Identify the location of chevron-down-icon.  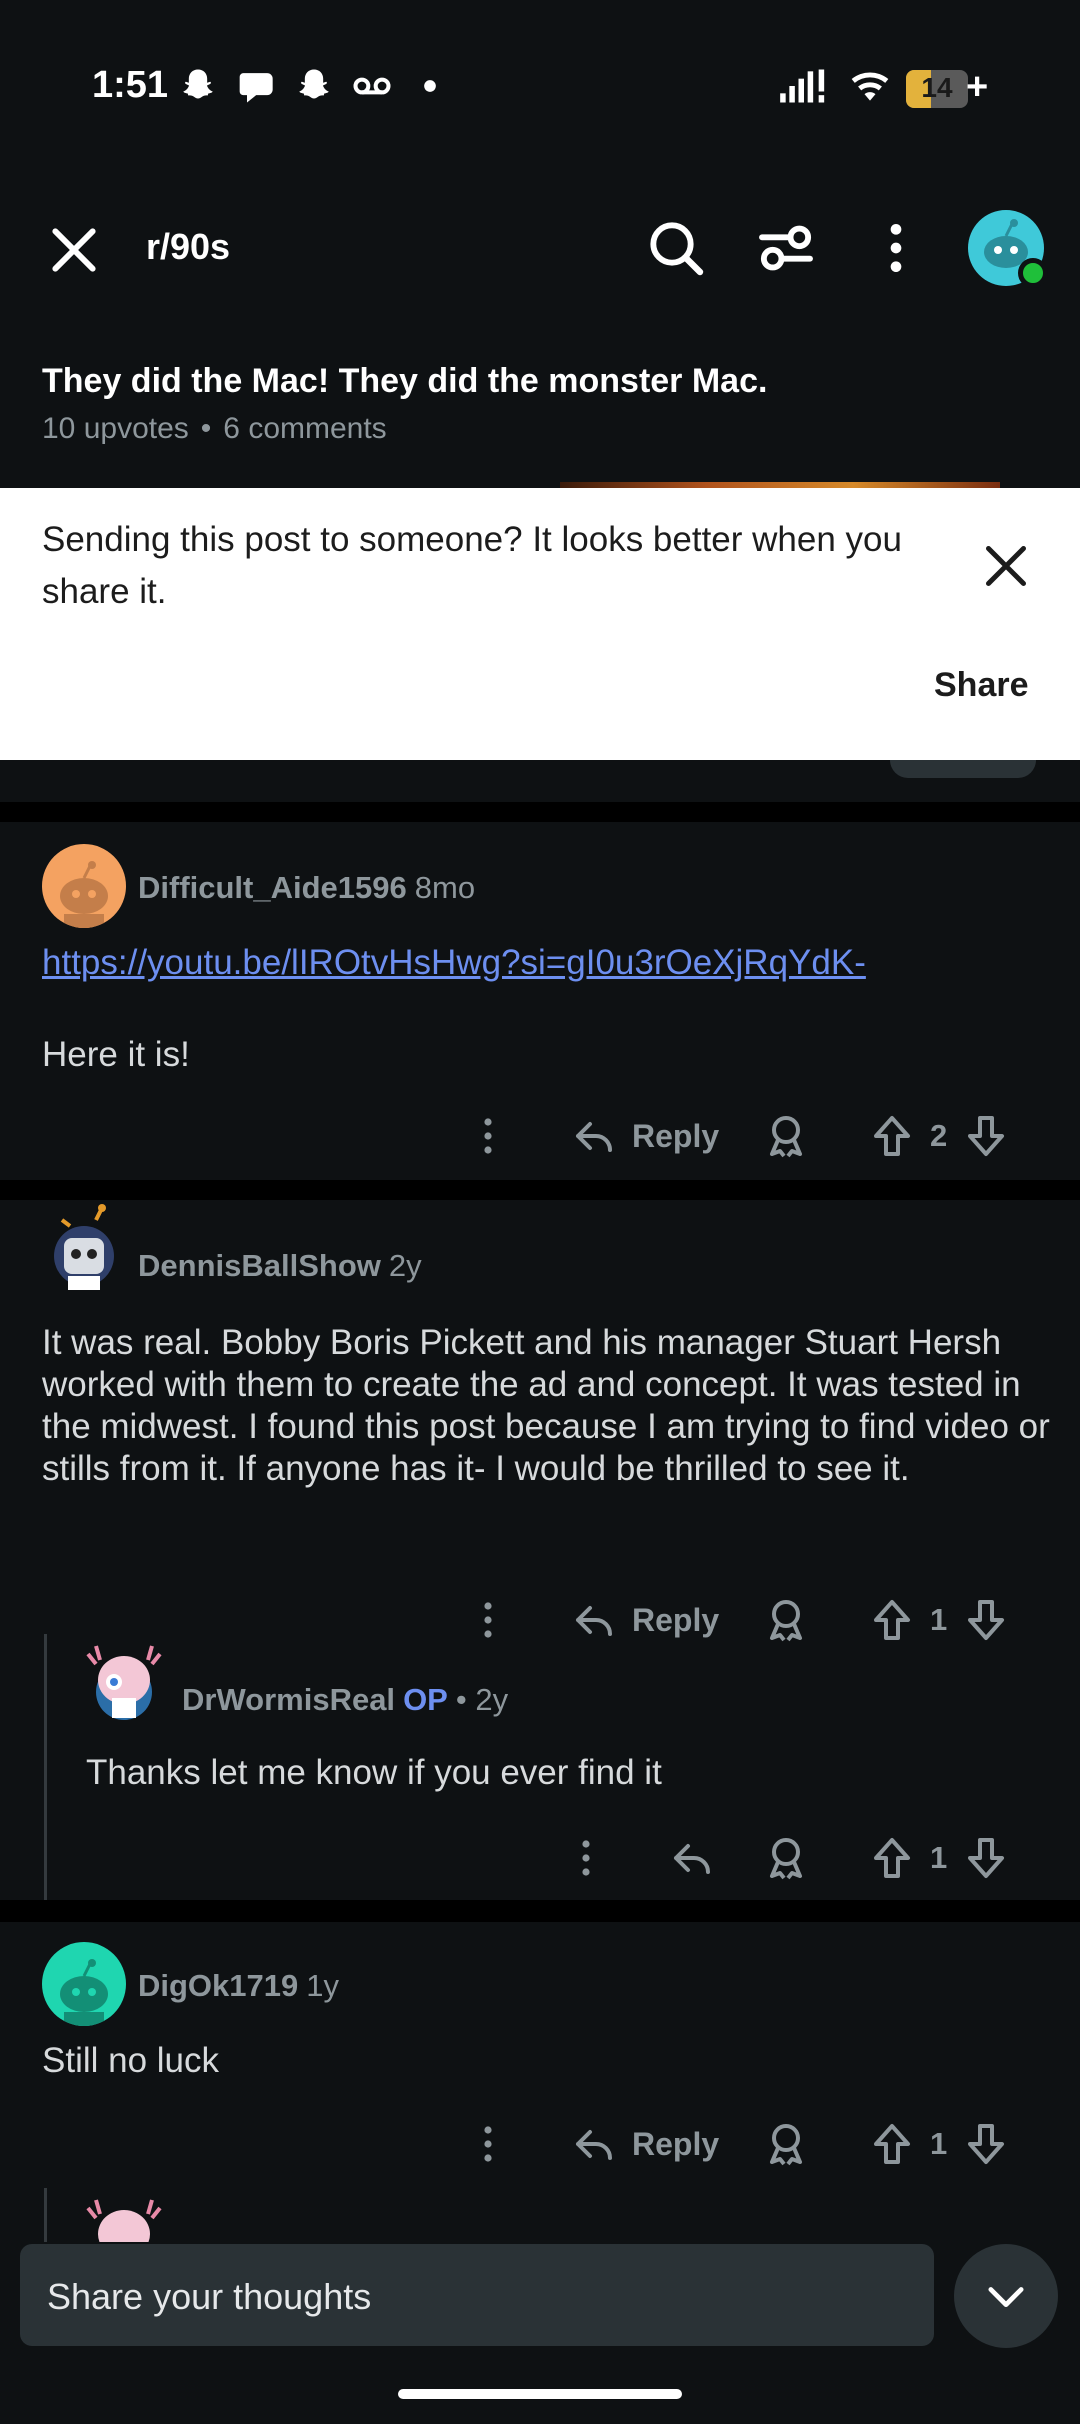
(1006, 2297).